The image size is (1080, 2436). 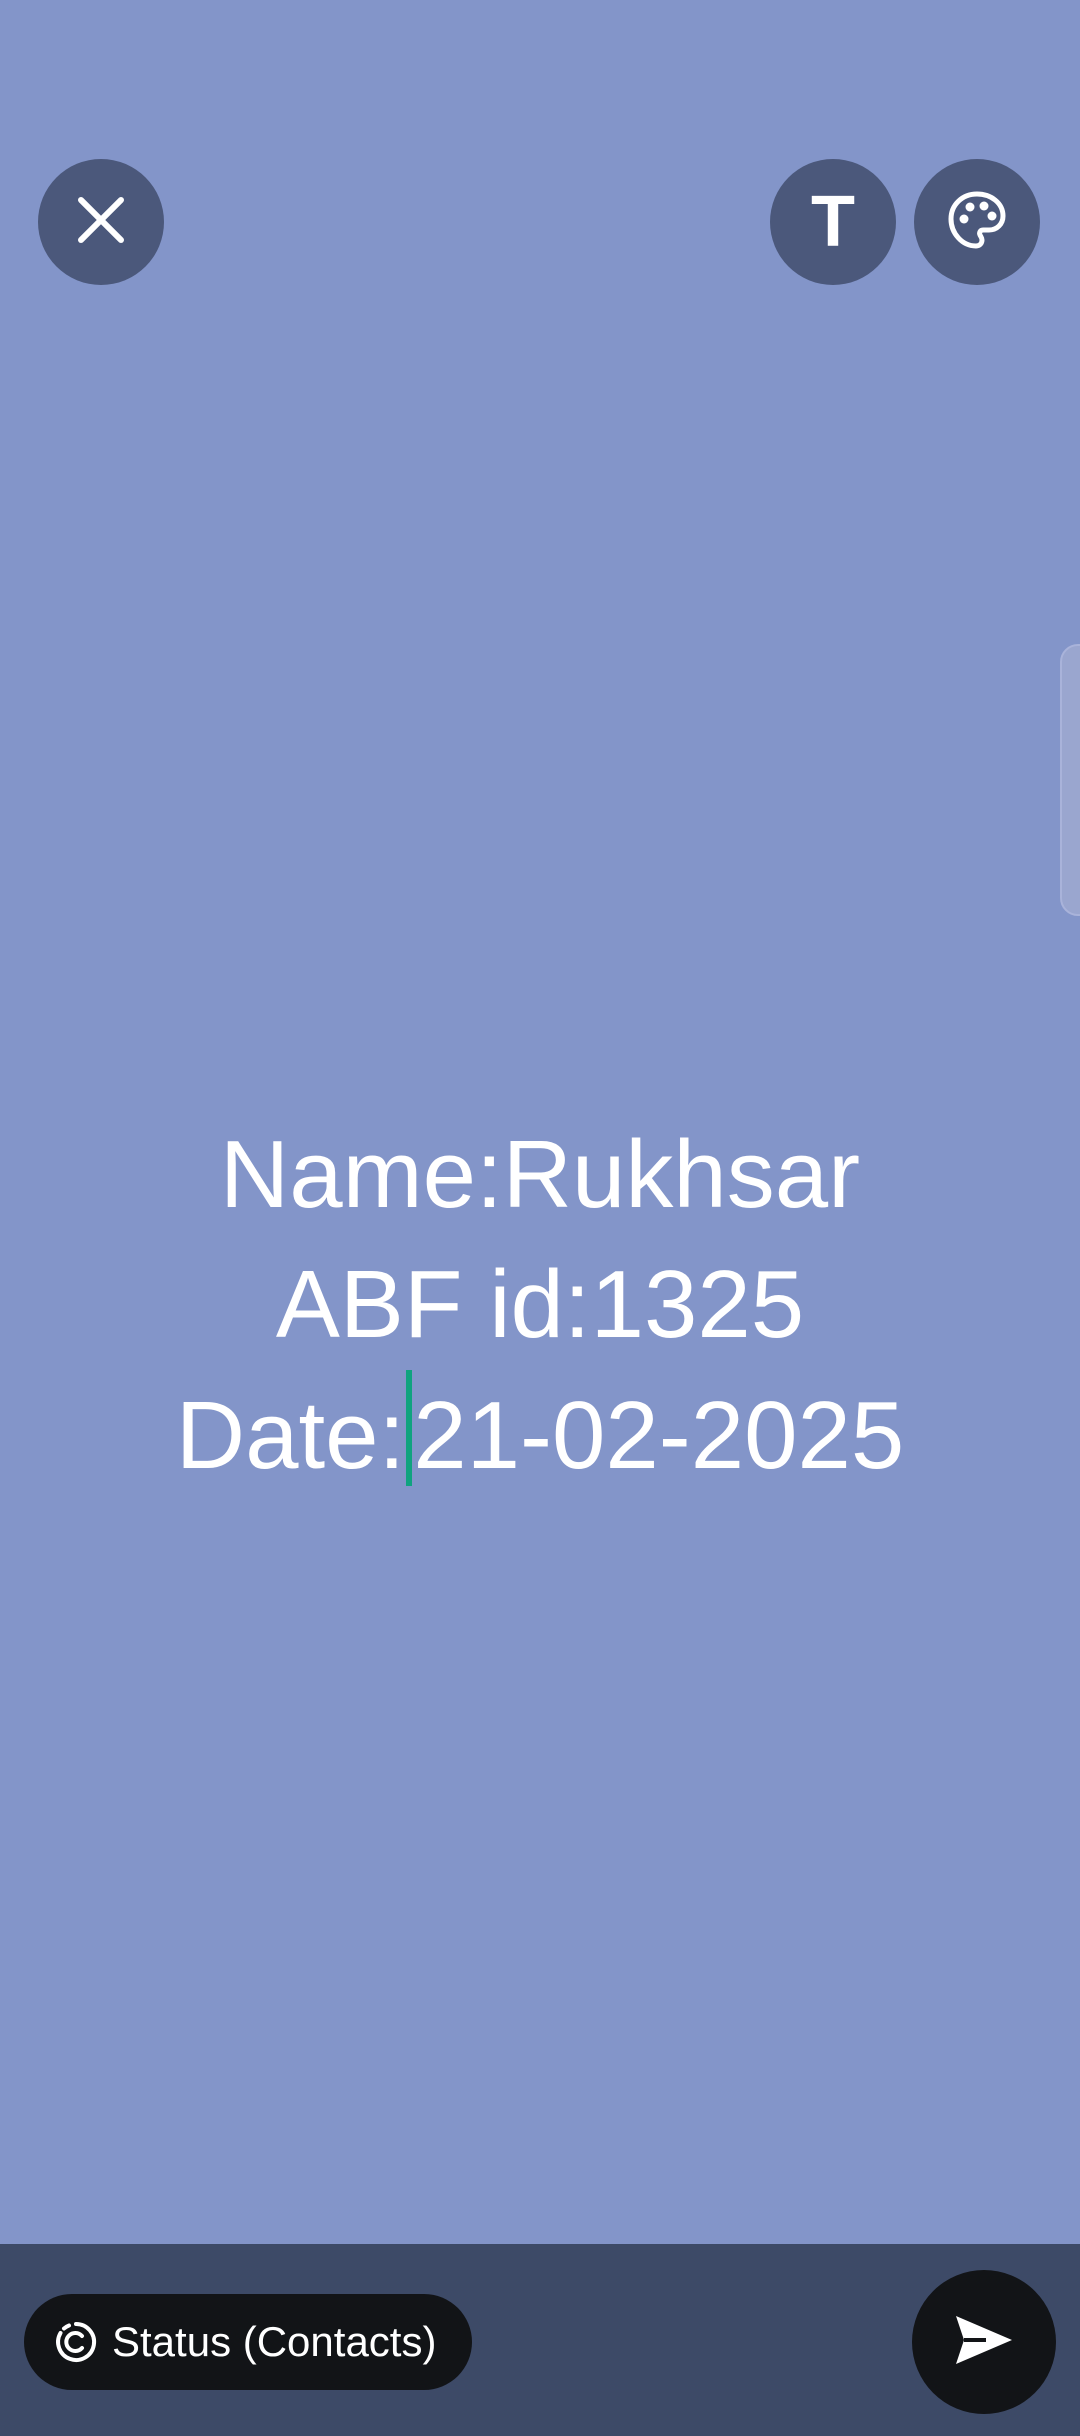 I want to click on send-button, so click(x=984, y=2342).